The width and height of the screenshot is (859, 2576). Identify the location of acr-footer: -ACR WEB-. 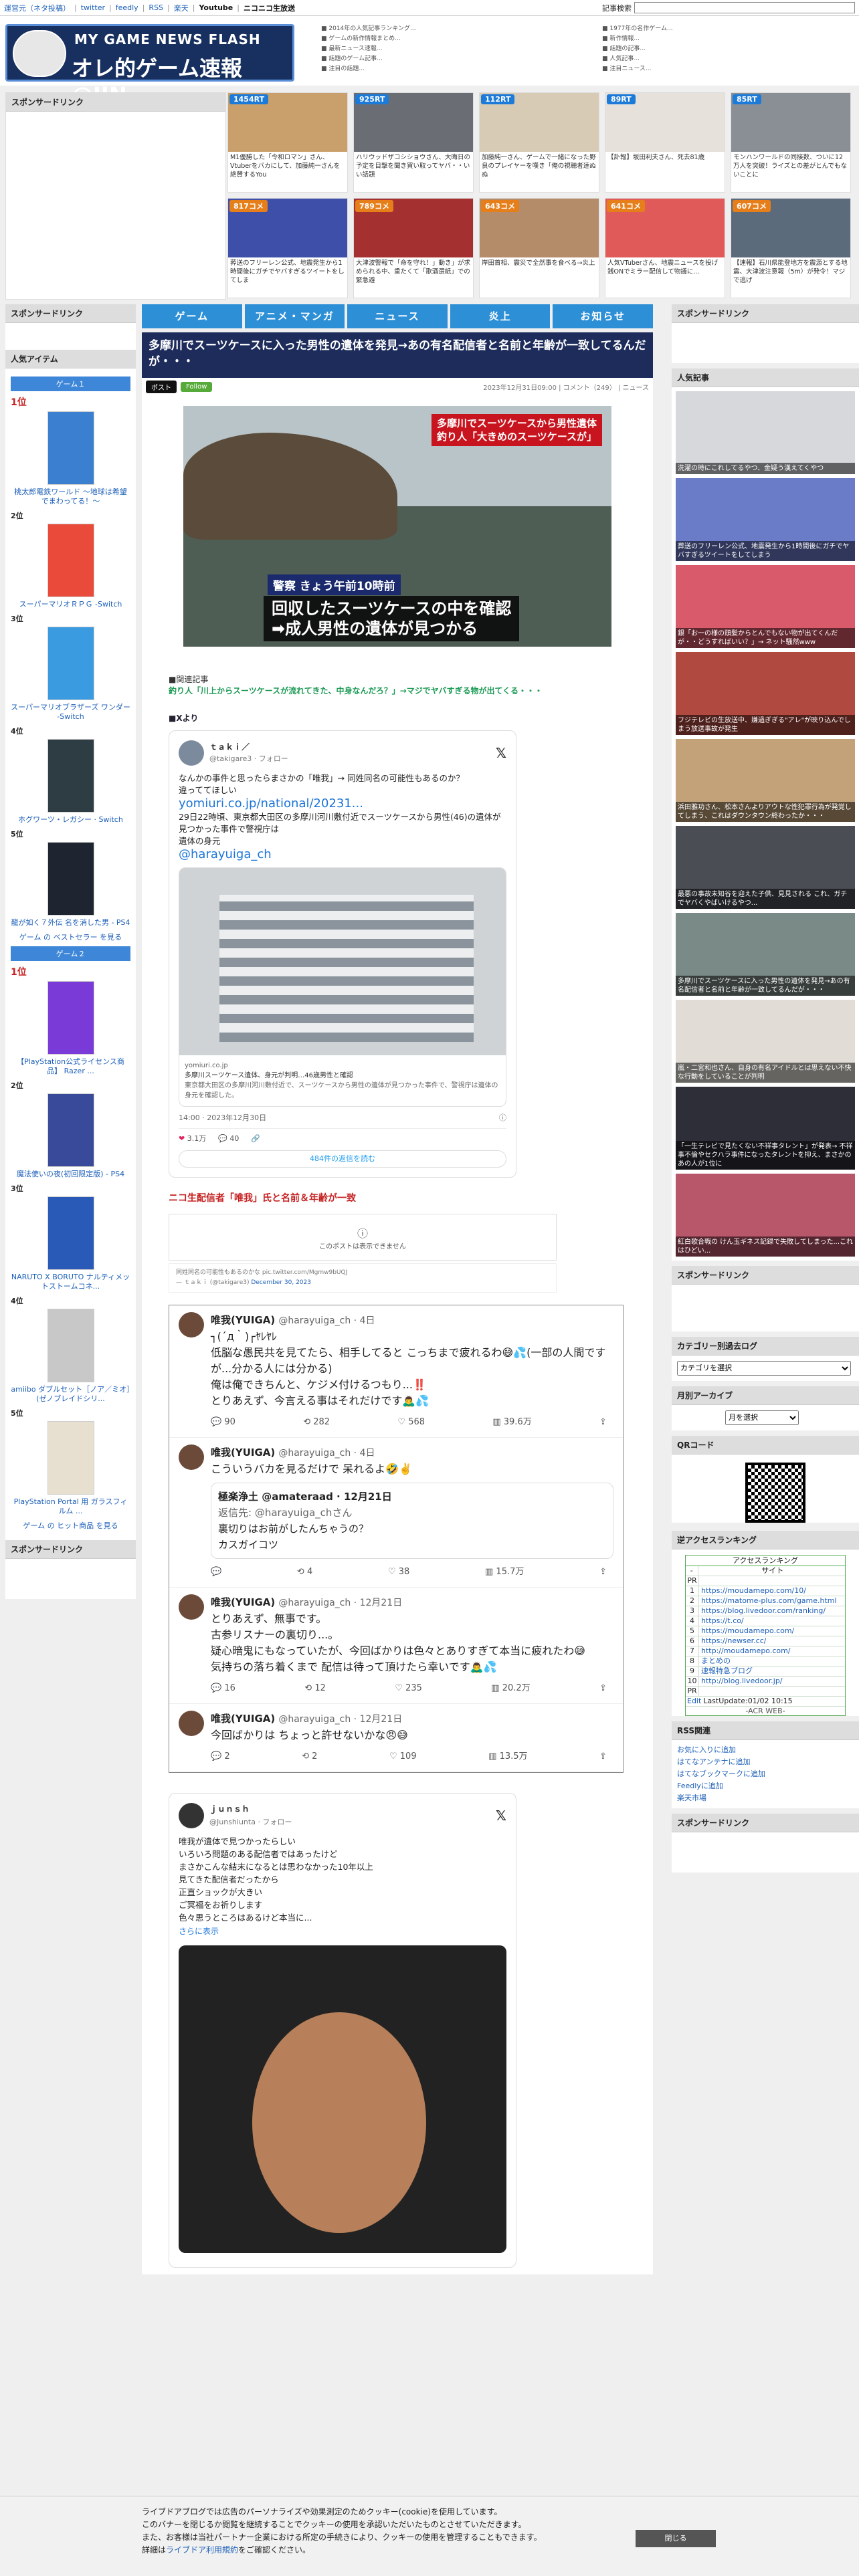
(765, 1711).